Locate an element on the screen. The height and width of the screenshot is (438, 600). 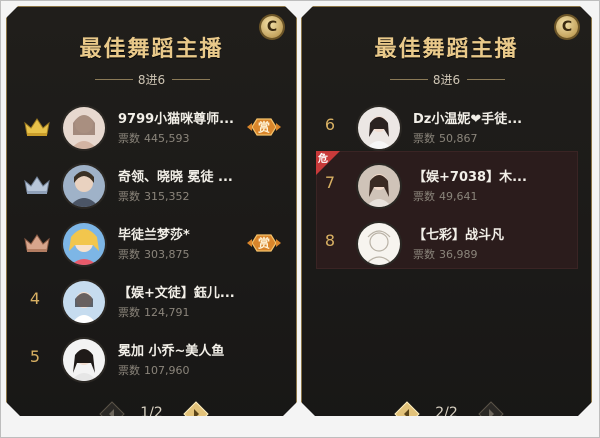
streamer-name: 冕加 小乔~美人鱼 is located at coordinates (171, 351).